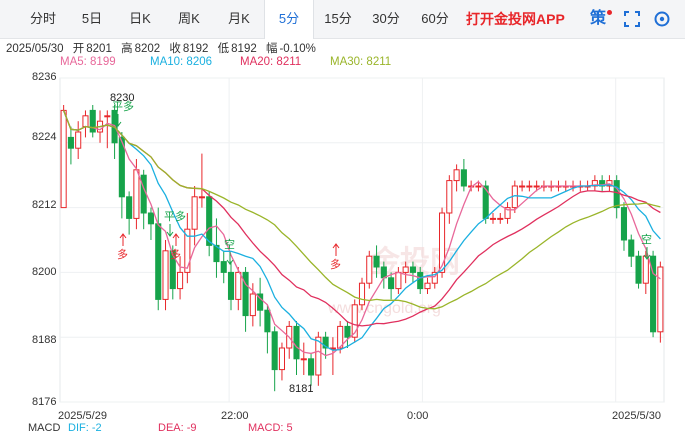 The image size is (685, 434). Describe the element at coordinates (85, 428) in the screenshot. I see `macd-dif: DIF: -2` at that location.